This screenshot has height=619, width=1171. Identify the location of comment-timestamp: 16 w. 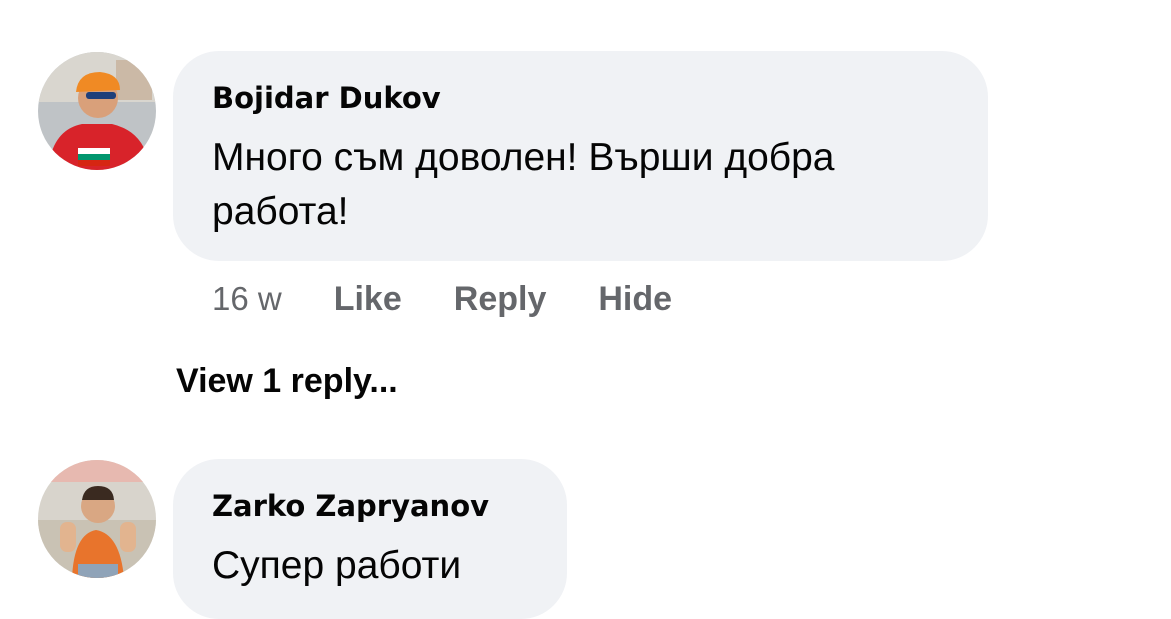
(247, 299).